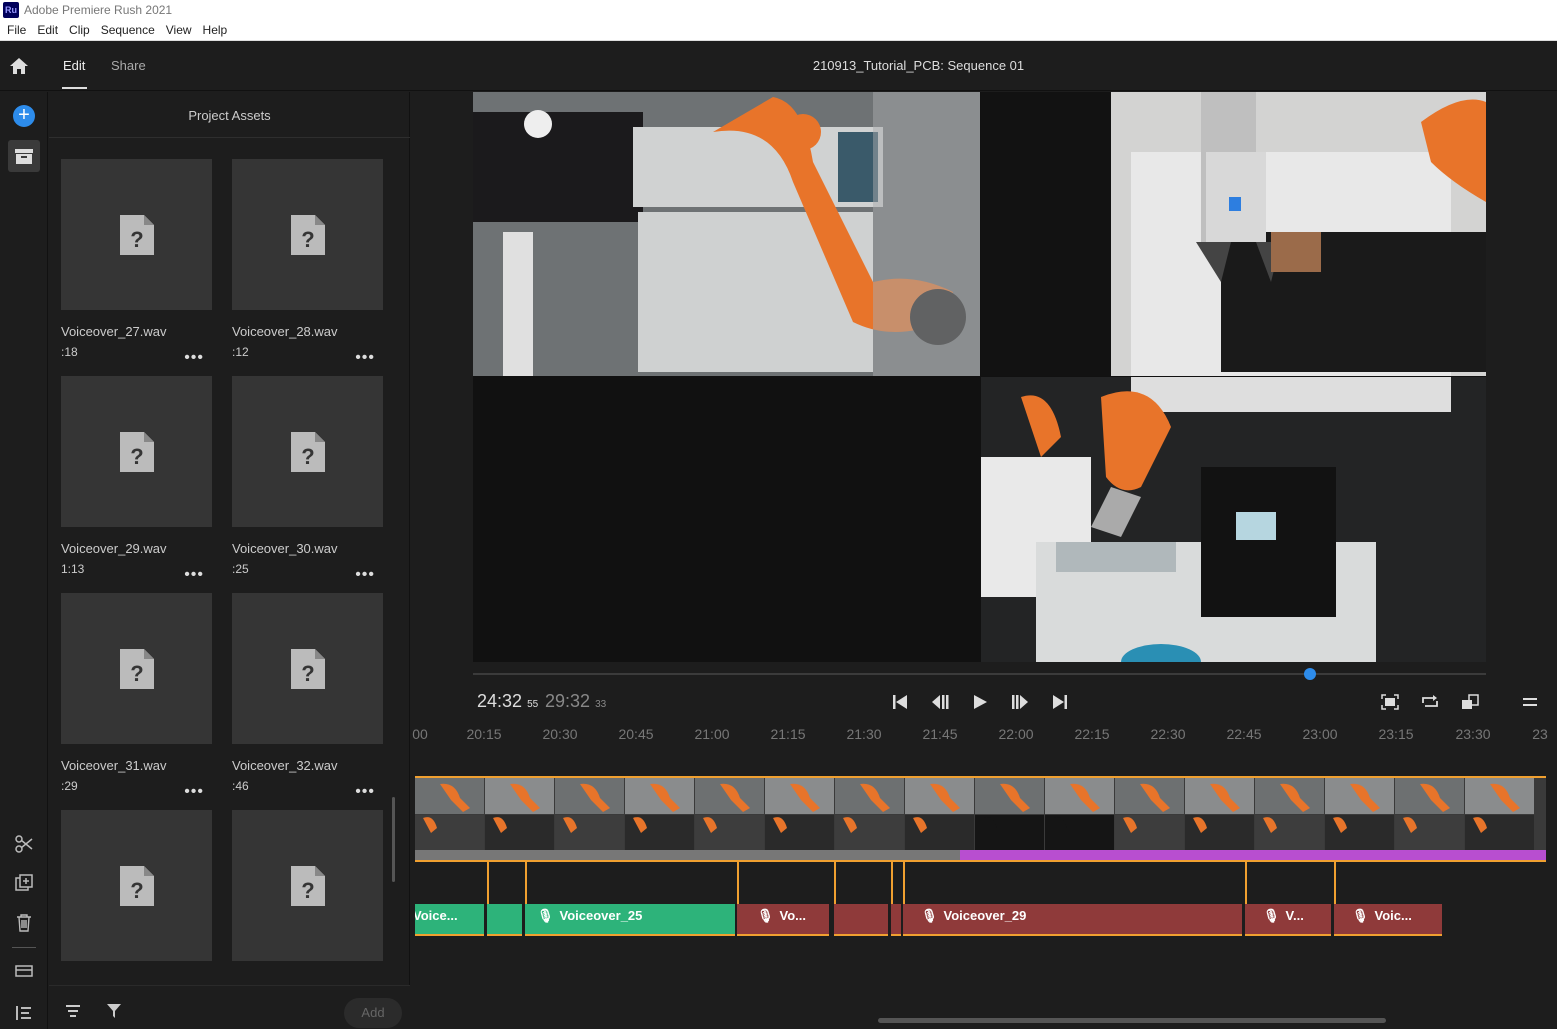  I want to click on duplicate-icon, so click(24, 883).